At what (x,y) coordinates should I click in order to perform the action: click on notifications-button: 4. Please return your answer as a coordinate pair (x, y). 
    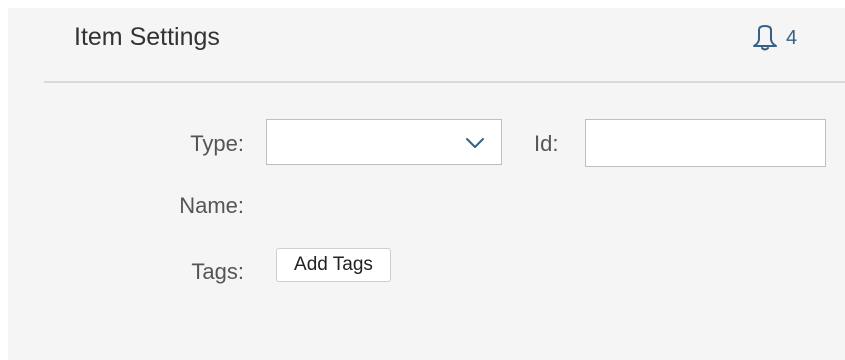
    Looking at the image, I should click on (774, 38).